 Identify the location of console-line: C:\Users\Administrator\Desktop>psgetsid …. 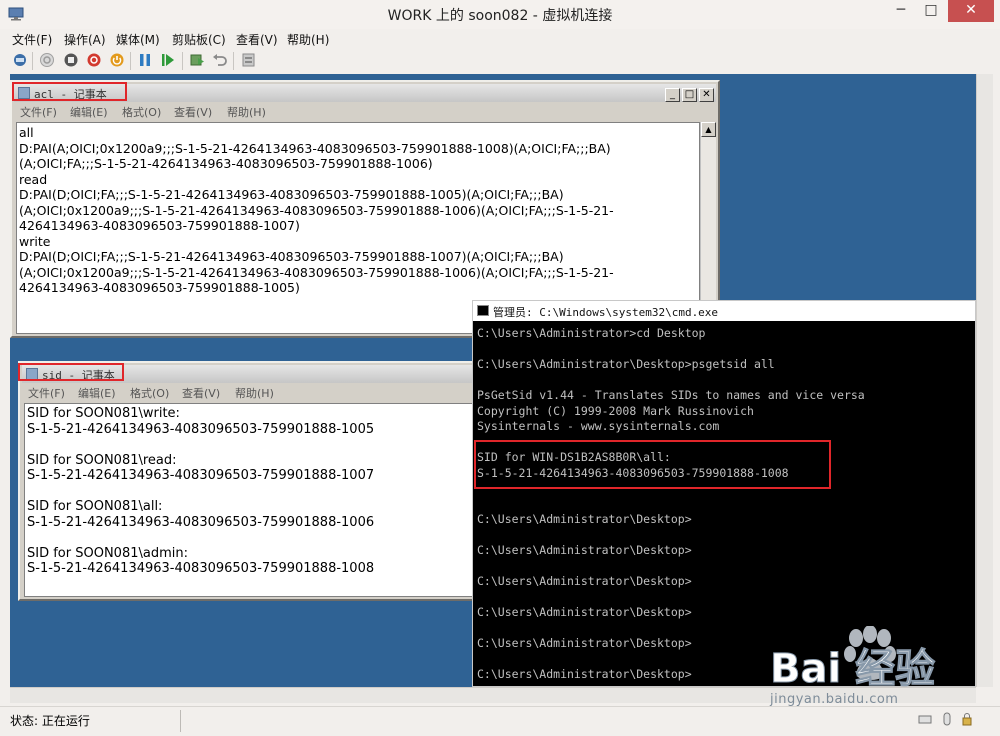
(626, 364).